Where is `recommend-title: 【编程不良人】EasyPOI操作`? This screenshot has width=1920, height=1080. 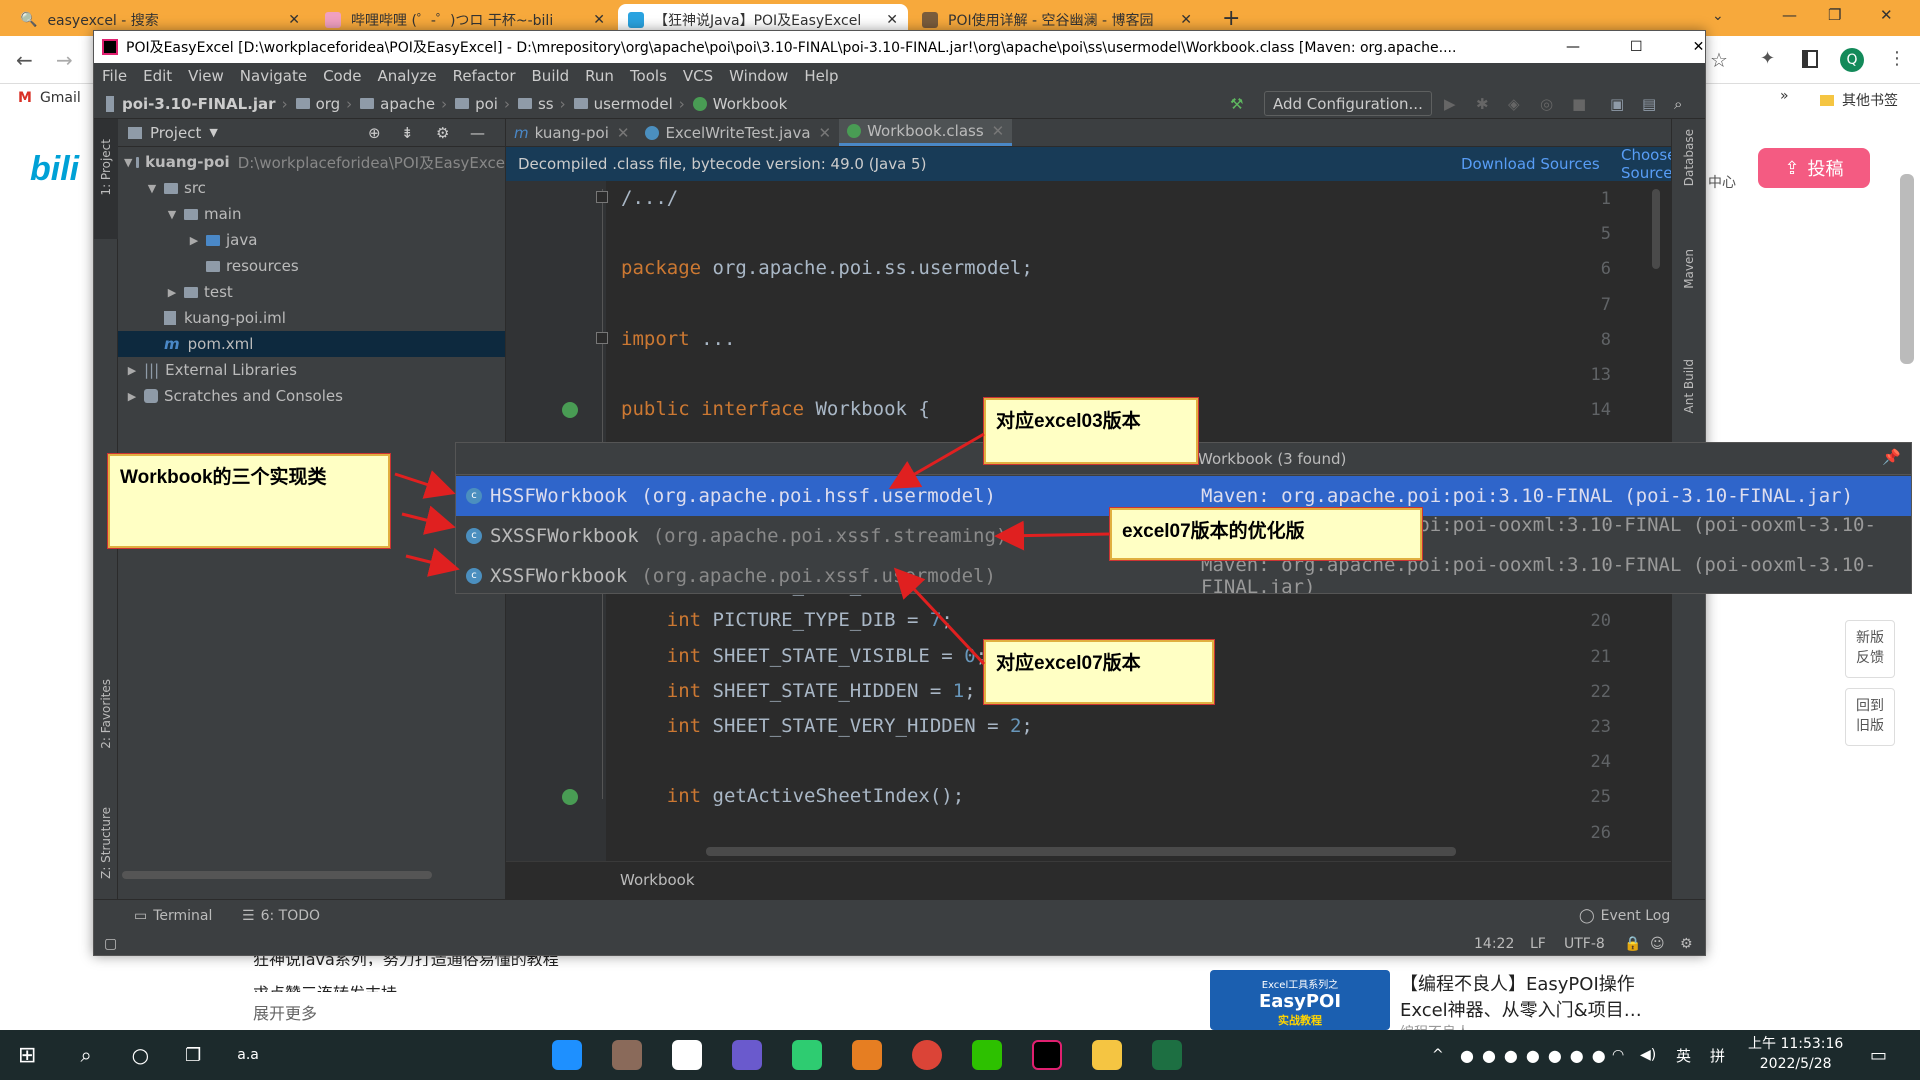
recommend-title: 【编程不良人】EasyPOI操作 is located at coordinates (1517, 983).